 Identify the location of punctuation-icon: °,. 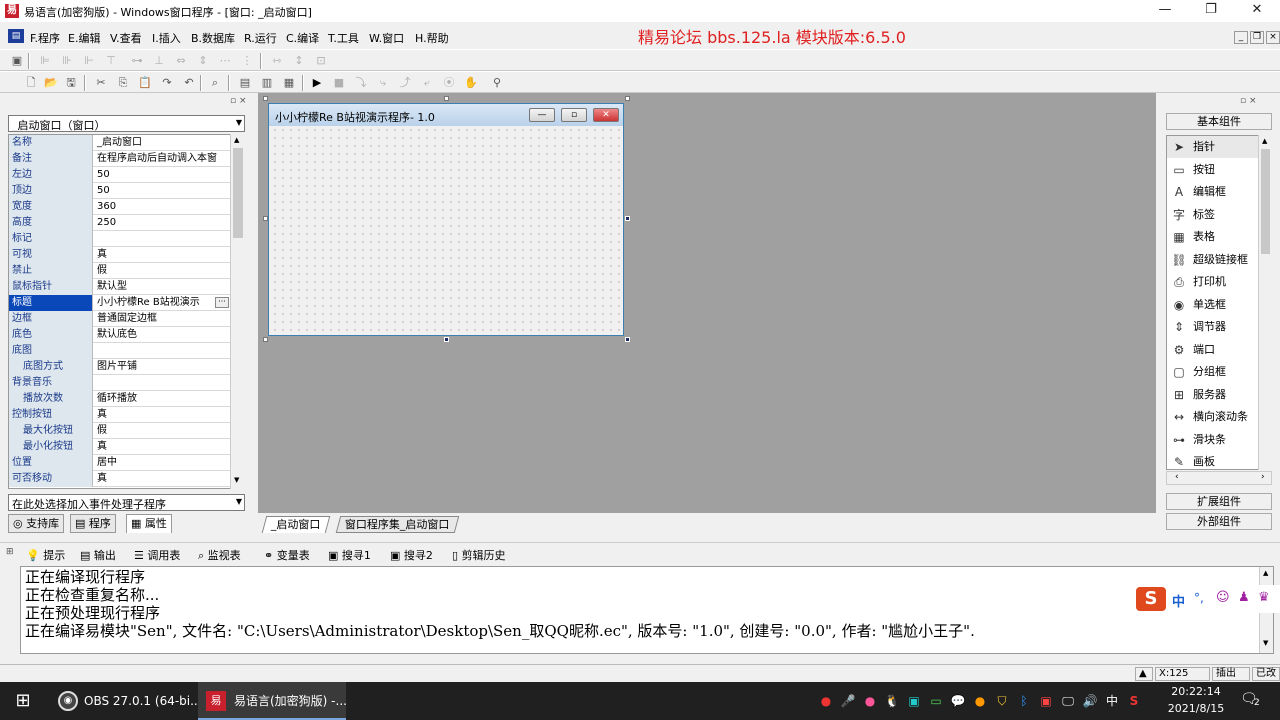
(1199, 598).